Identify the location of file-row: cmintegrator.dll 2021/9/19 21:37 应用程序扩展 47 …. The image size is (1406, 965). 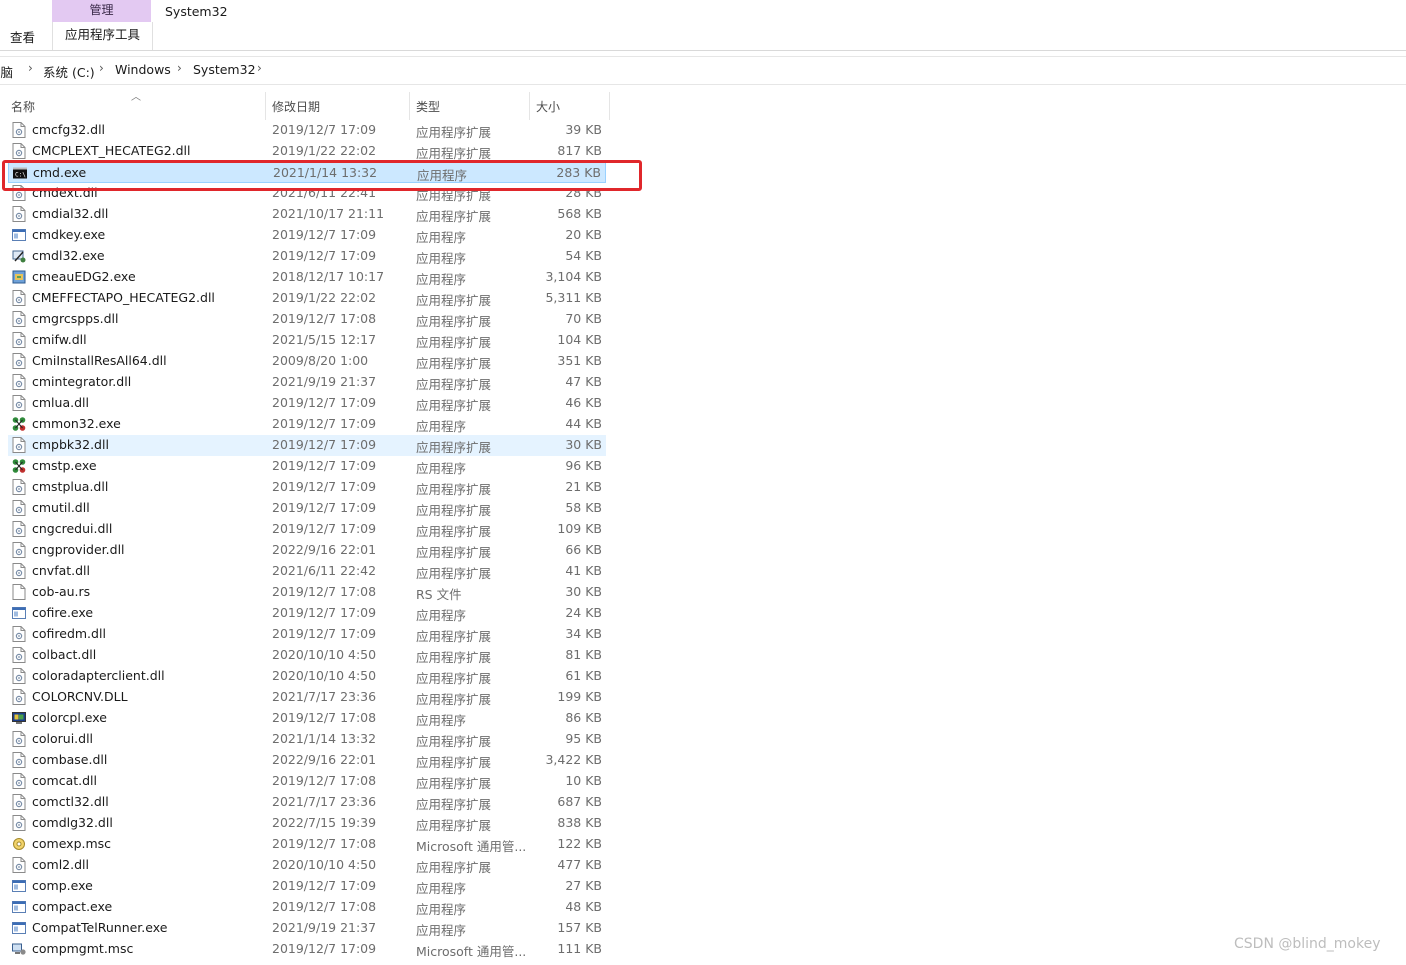
(307, 382).